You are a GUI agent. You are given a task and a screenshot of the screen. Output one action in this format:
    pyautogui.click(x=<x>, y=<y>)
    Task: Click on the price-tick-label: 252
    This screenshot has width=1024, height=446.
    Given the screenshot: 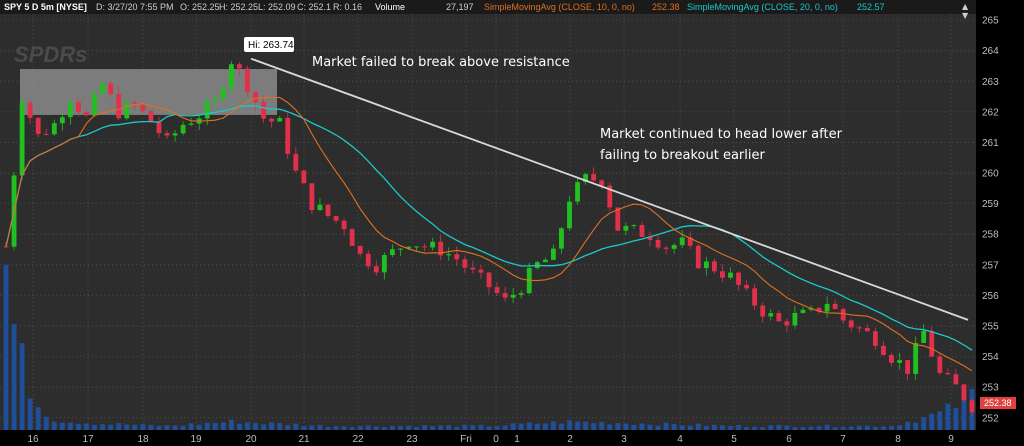 What is the action you would take?
    pyautogui.click(x=990, y=418)
    